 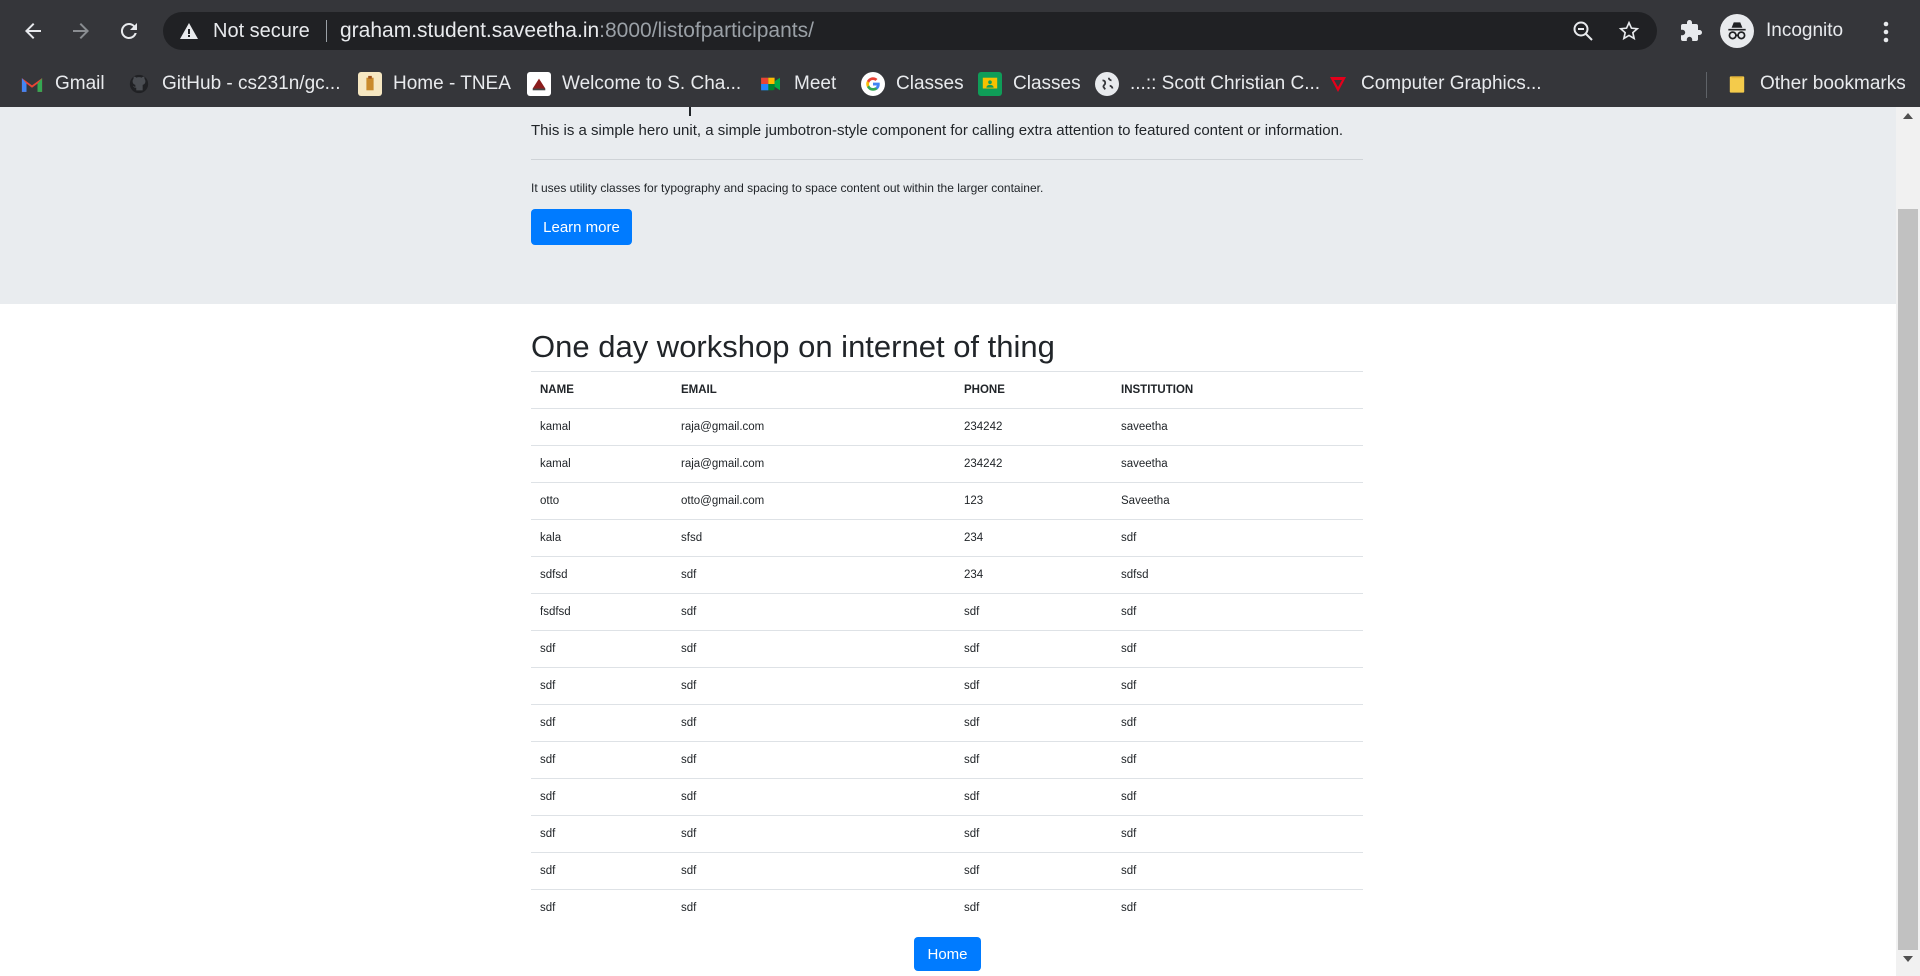 I want to click on table-row: sdfsd sdf 234 sdfsd, so click(x=947, y=575).